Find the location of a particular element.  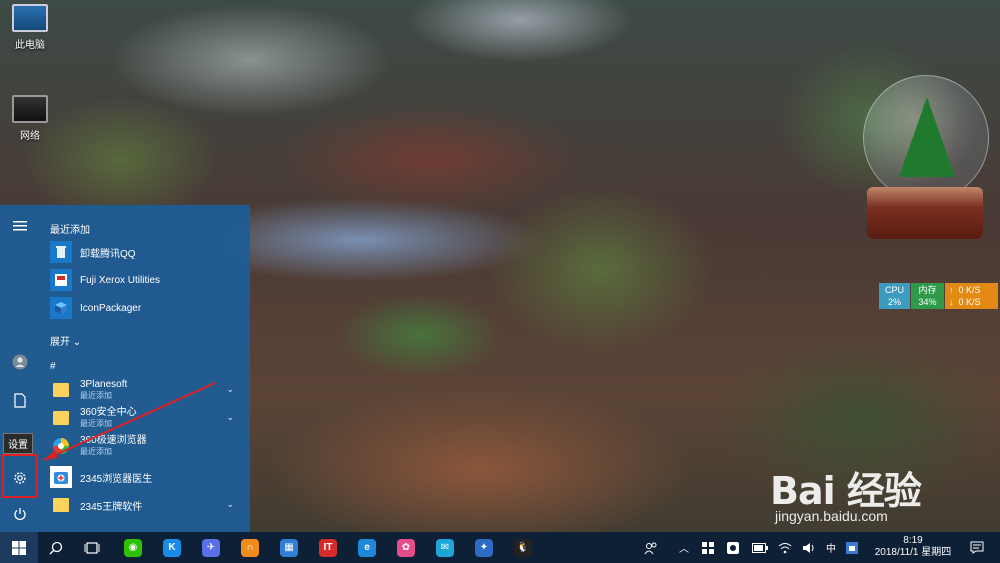

kugou-icon: K is located at coordinates (172, 547).